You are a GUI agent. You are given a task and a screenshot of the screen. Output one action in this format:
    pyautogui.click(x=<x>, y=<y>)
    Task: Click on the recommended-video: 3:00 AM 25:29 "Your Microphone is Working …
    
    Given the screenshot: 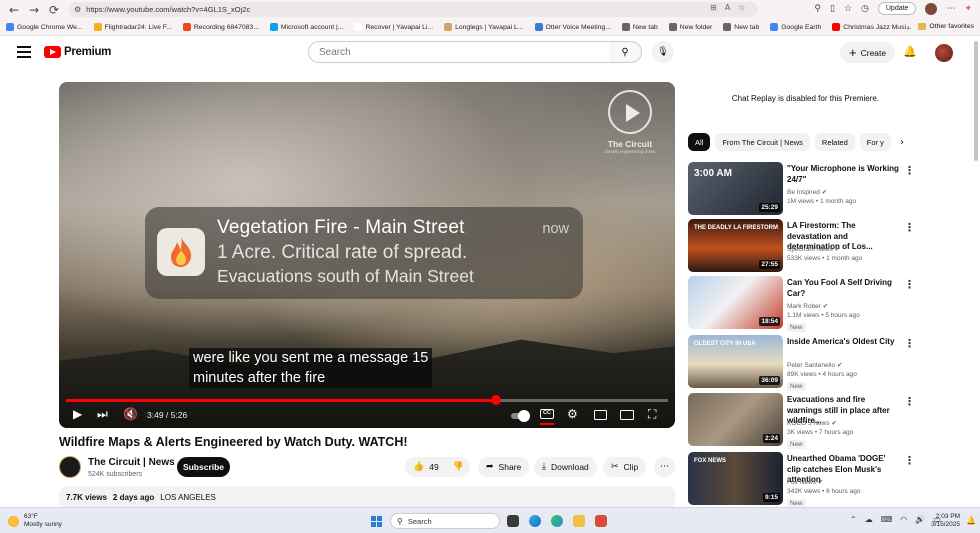 What is the action you would take?
    pyautogui.click(x=803, y=188)
    